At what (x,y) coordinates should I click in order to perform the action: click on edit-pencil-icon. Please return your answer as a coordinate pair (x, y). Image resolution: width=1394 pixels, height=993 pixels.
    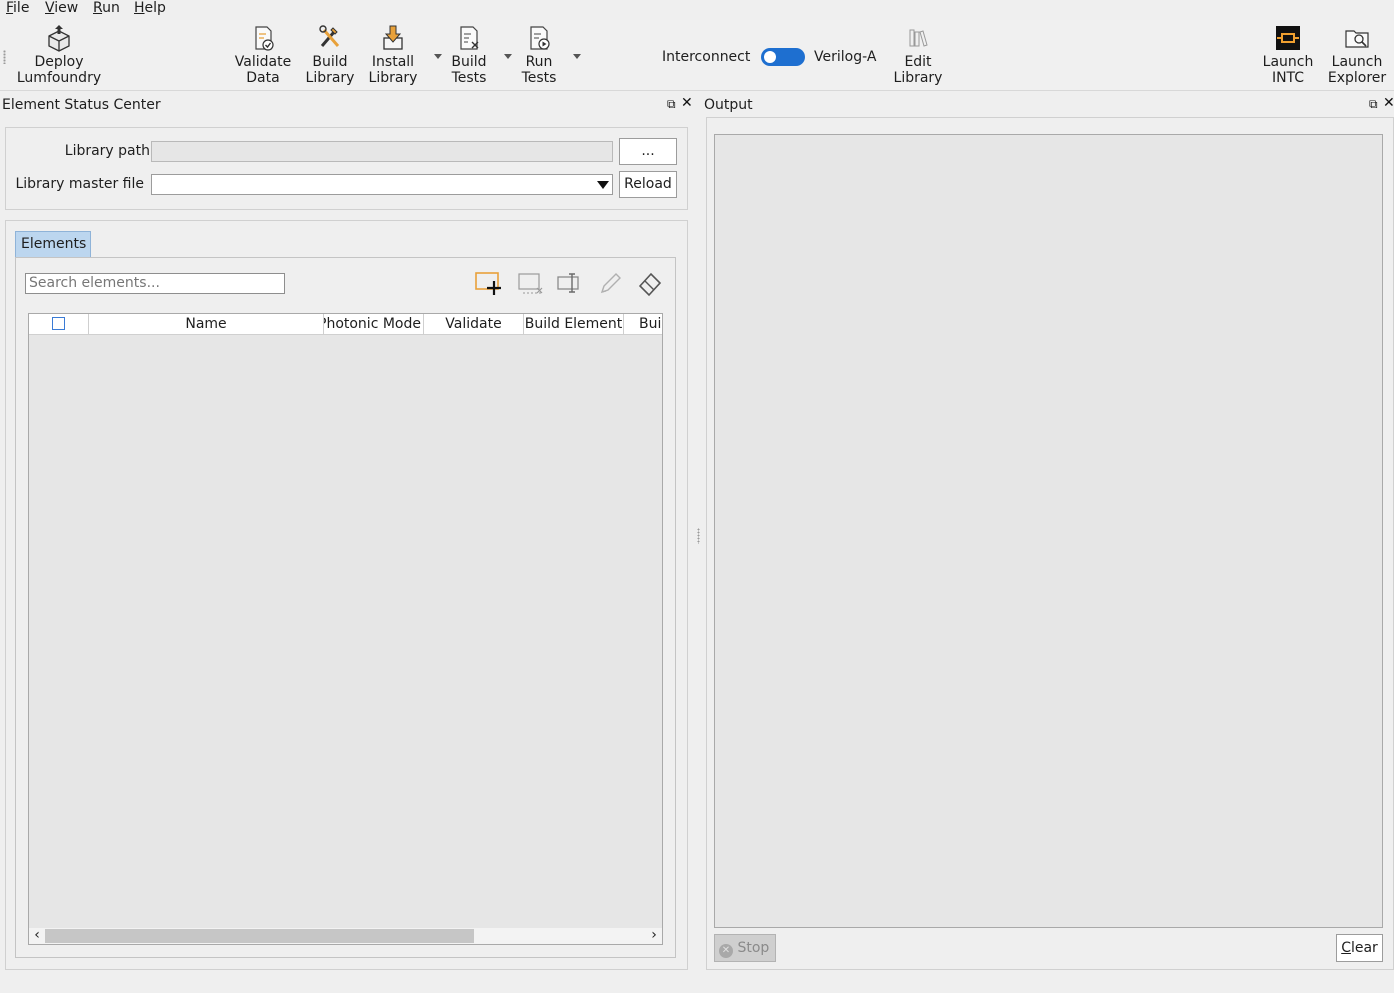
    Looking at the image, I should click on (610, 284).